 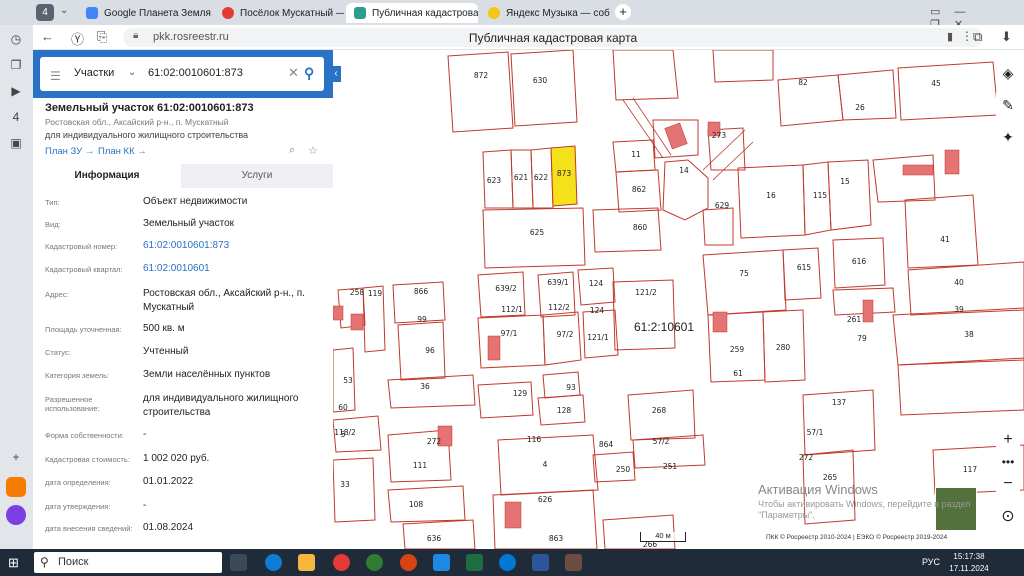 What do you see at coordinates (47, 36) in the screenshot?
I see `back-icon: ←` at bounding box center [47, 36].